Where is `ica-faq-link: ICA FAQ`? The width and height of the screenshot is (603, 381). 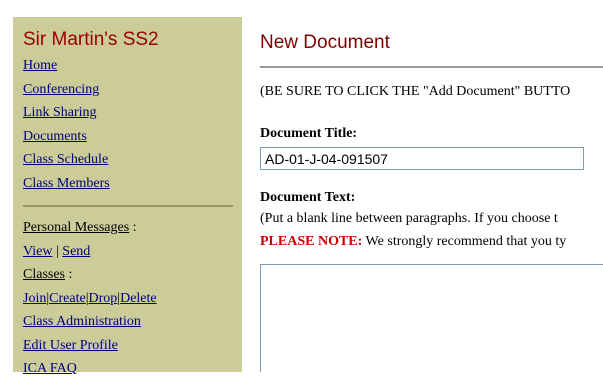 ica-faq-link: ICA FAQ is located at coordinates (127, 369).